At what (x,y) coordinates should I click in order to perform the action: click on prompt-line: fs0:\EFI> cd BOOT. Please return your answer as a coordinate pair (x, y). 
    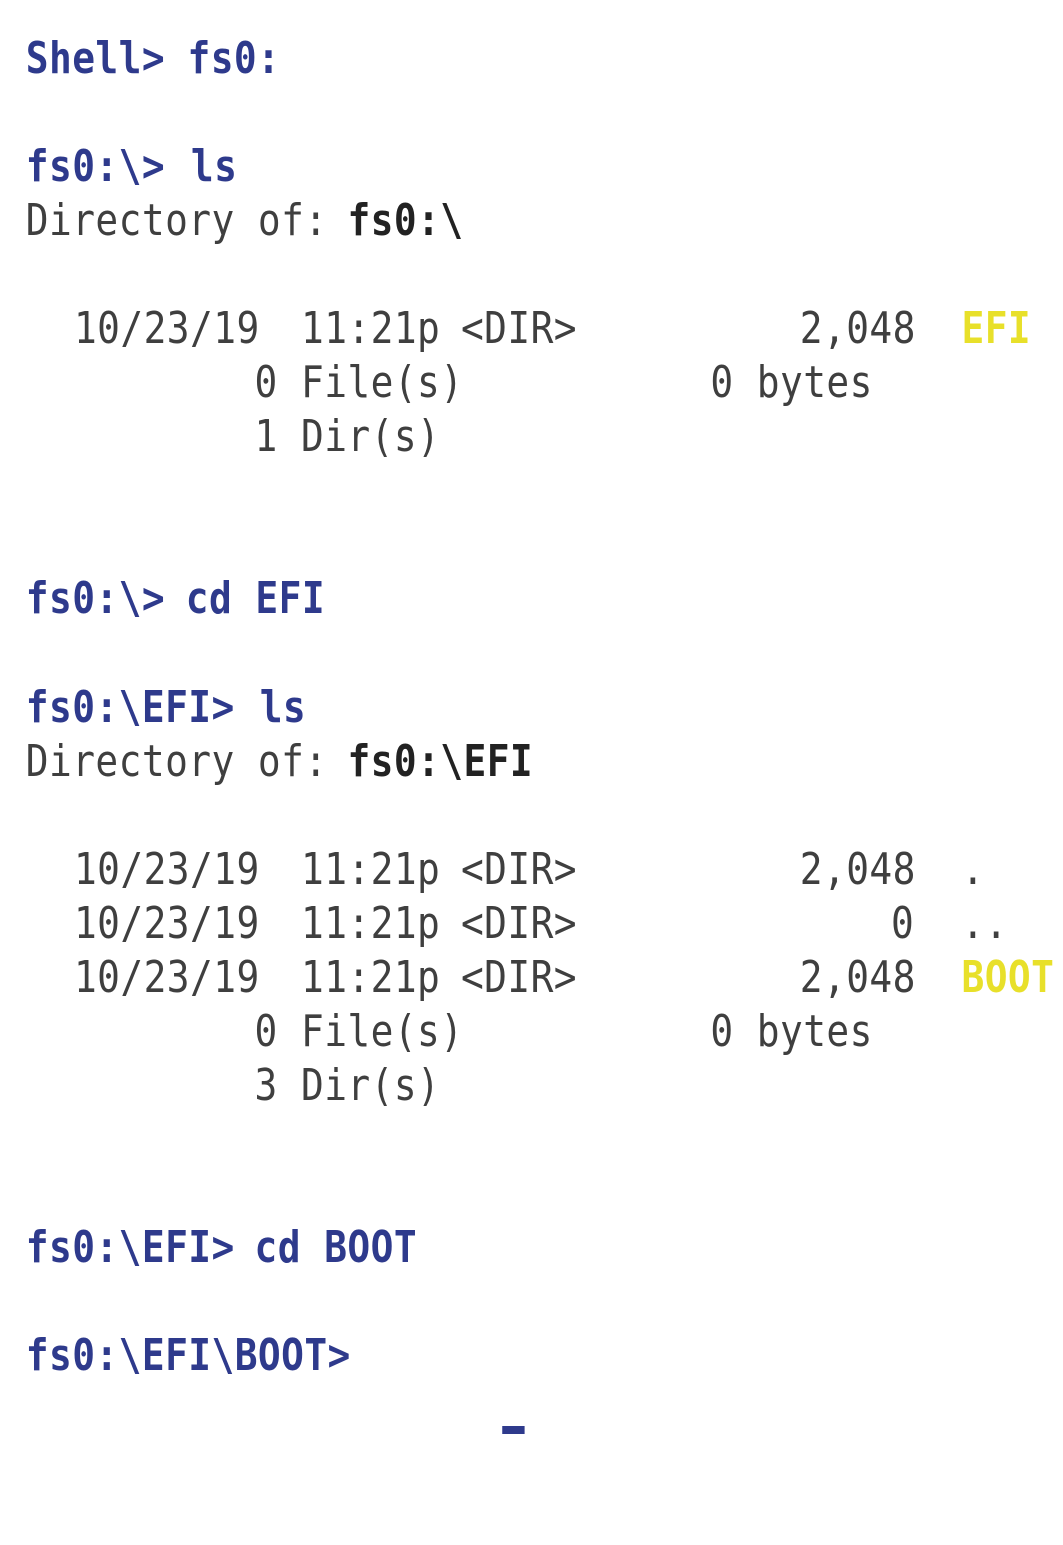
    Looking at the image, I should click on (208, 1248).